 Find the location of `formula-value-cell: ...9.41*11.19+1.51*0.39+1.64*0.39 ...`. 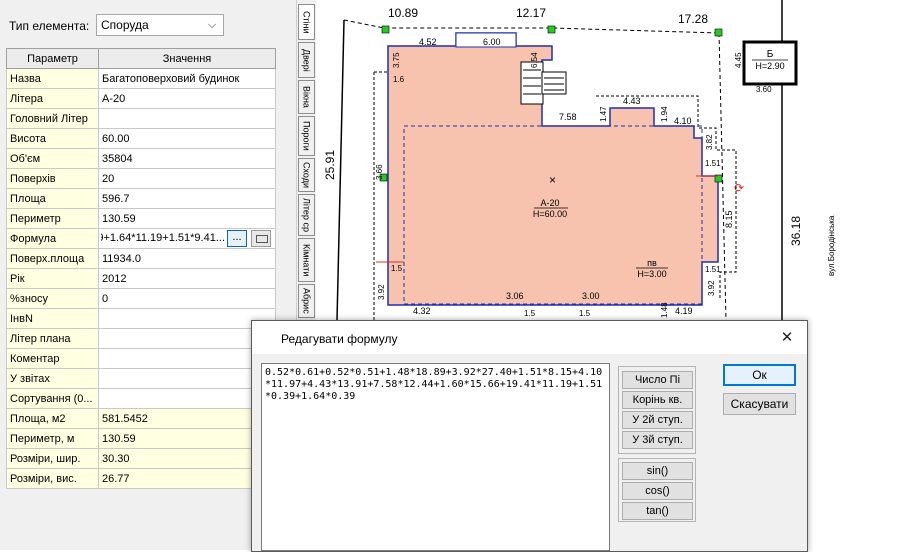

formula-value-cell: ...9.41*11.19+1.51*0.39+1.64*0.39 ... is located at coordinates (187, 238).